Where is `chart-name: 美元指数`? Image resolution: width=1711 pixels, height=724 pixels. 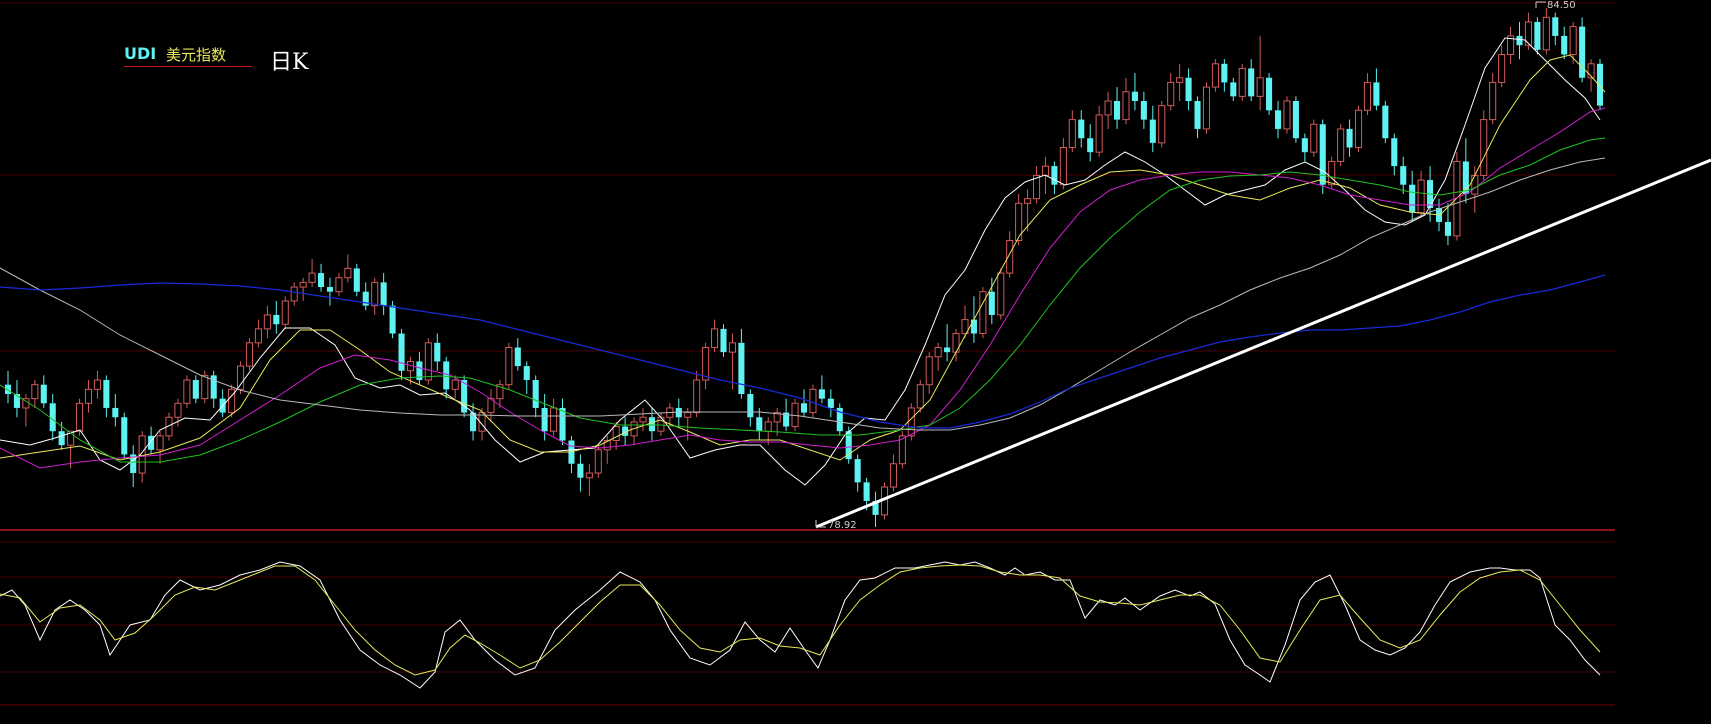
chart-name: 美元指数 is located at coordinates (196, 55).